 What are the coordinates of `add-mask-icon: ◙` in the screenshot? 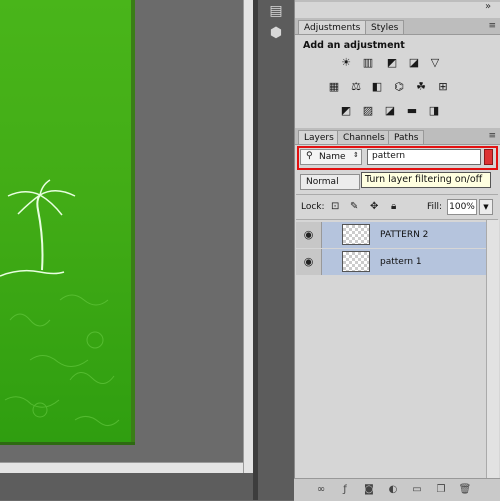 It's located at (369, 490).